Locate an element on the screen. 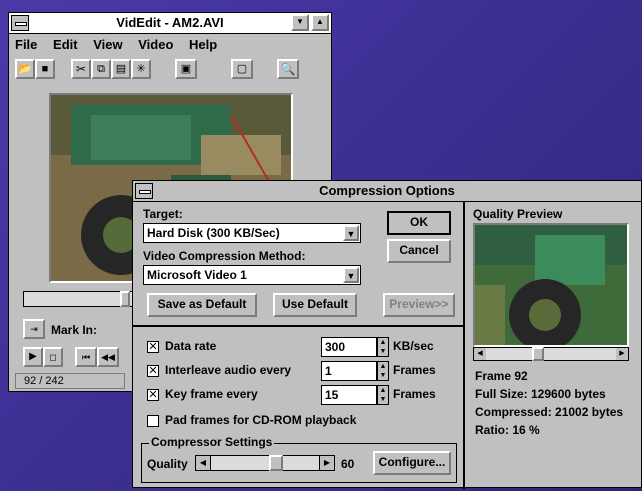 The width and height of the screenshot is (642, 491). minimize-icon: ▼ is located at coordinates (300, 22).